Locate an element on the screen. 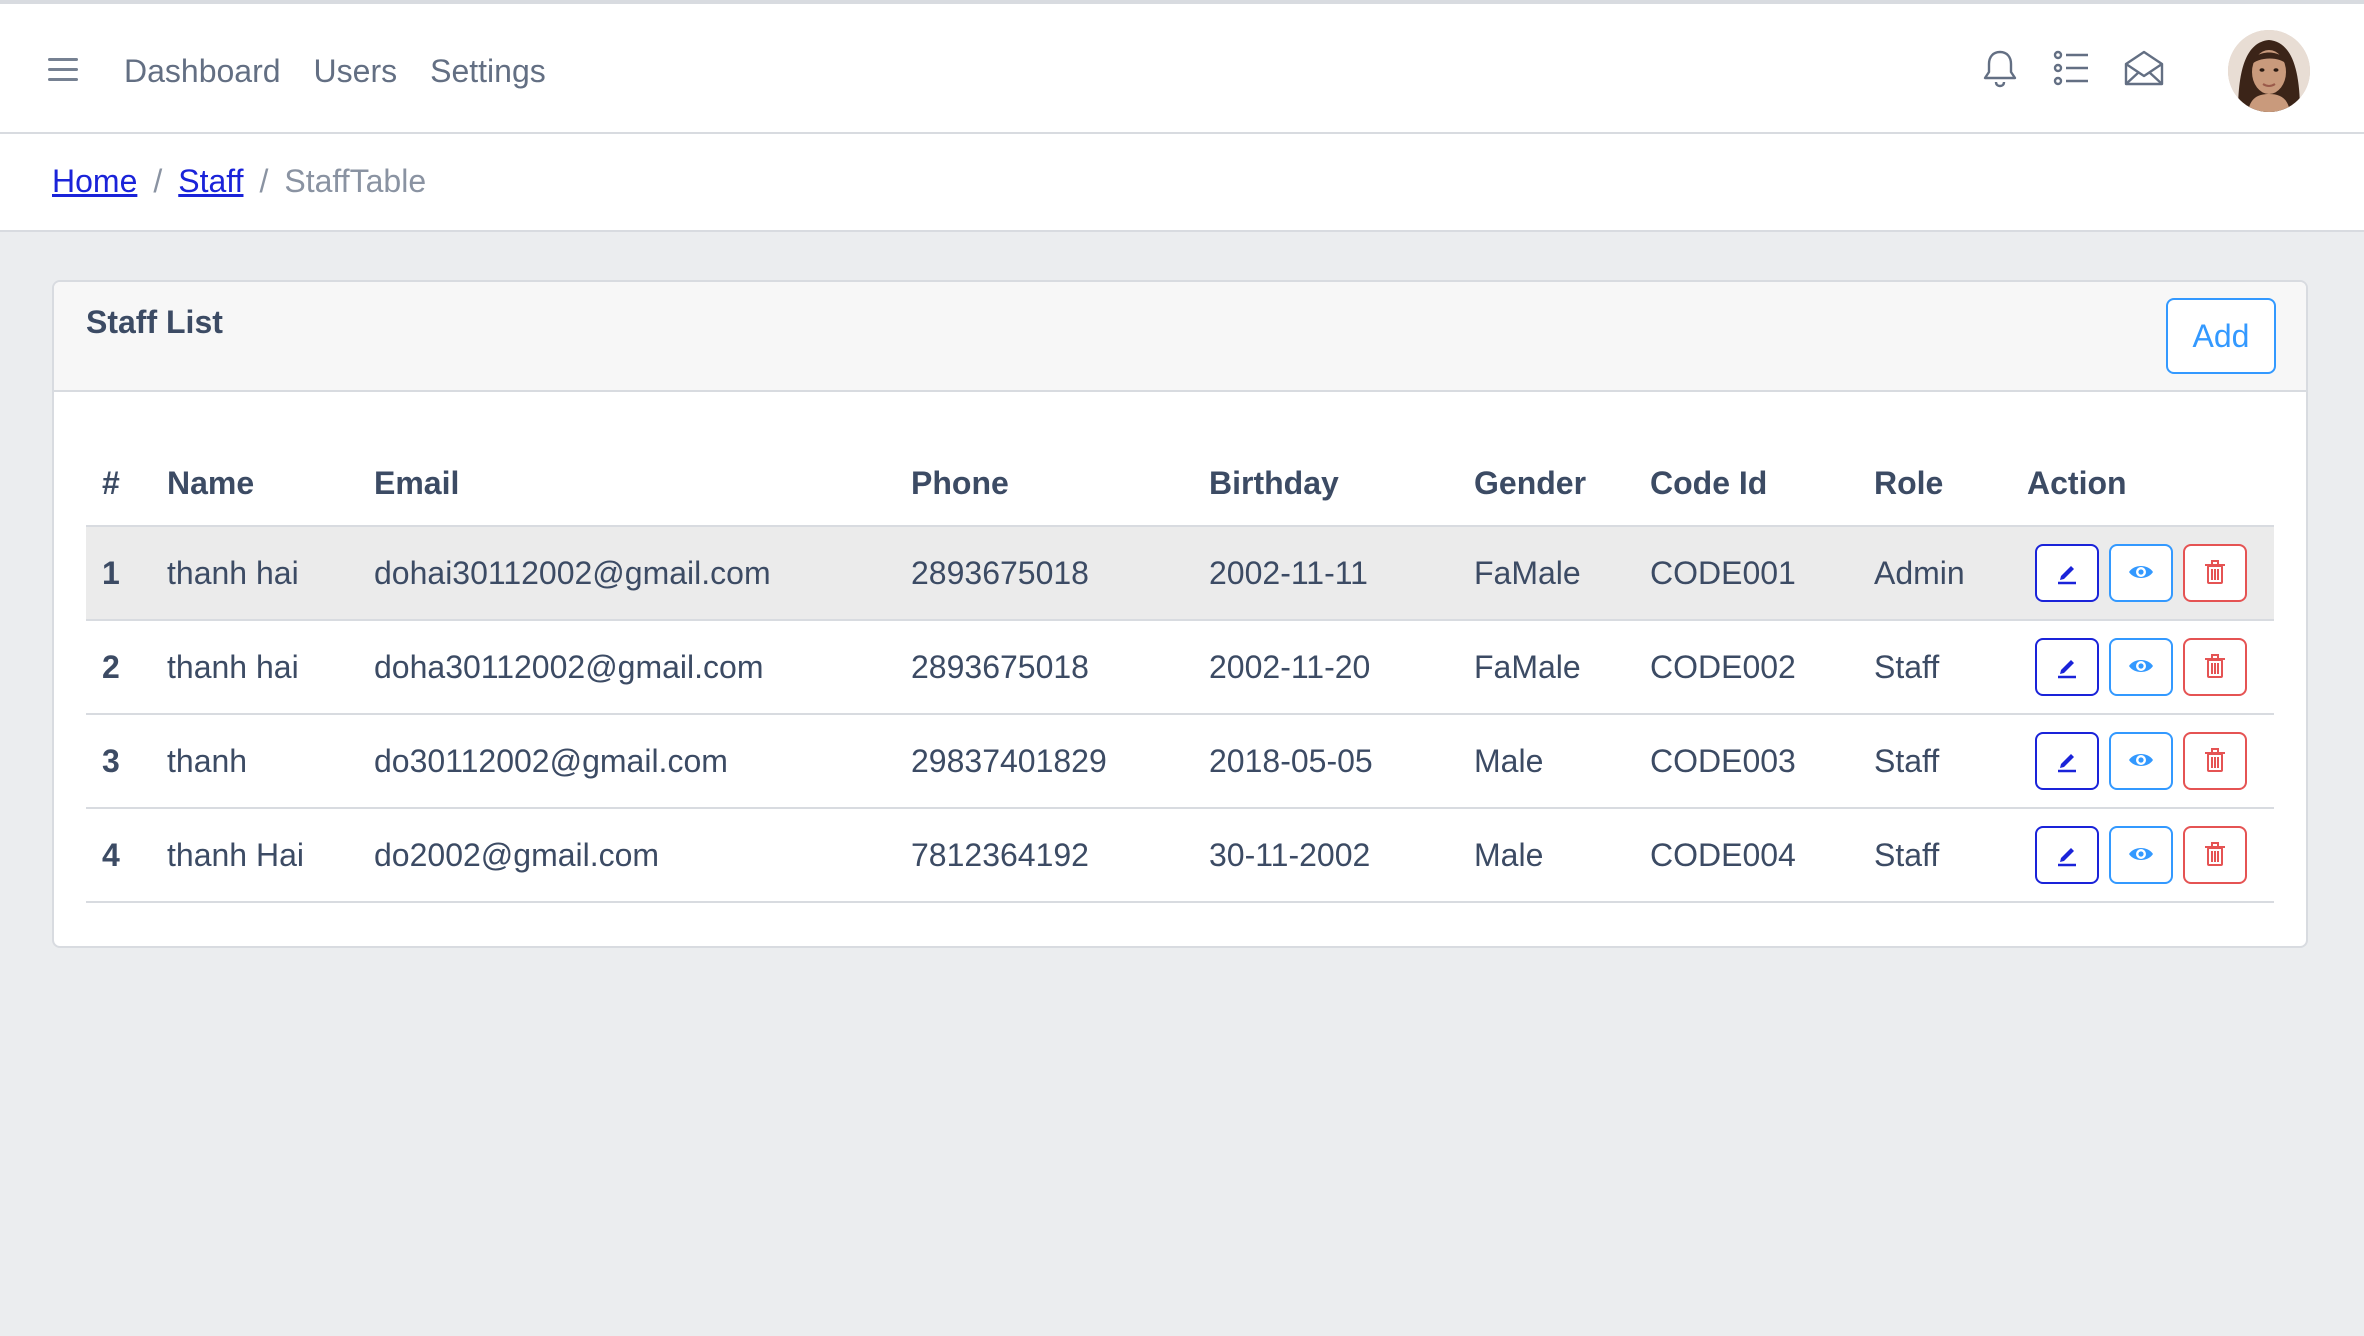  user-avatar is located at coordinates (2269, 71).